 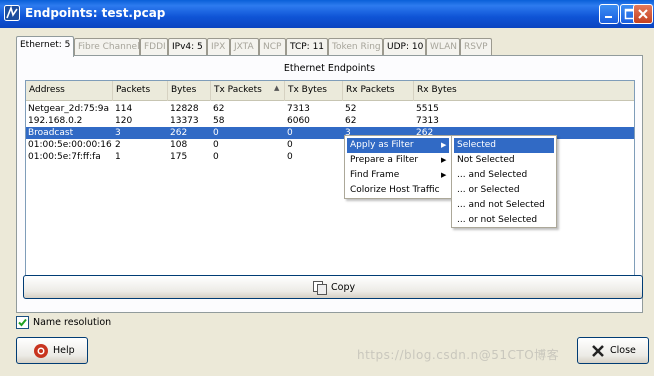 What do you see at coordinates (69, 91) in the screenshot?
I see `column-header-address: Address` at bounding box center [69, 91].